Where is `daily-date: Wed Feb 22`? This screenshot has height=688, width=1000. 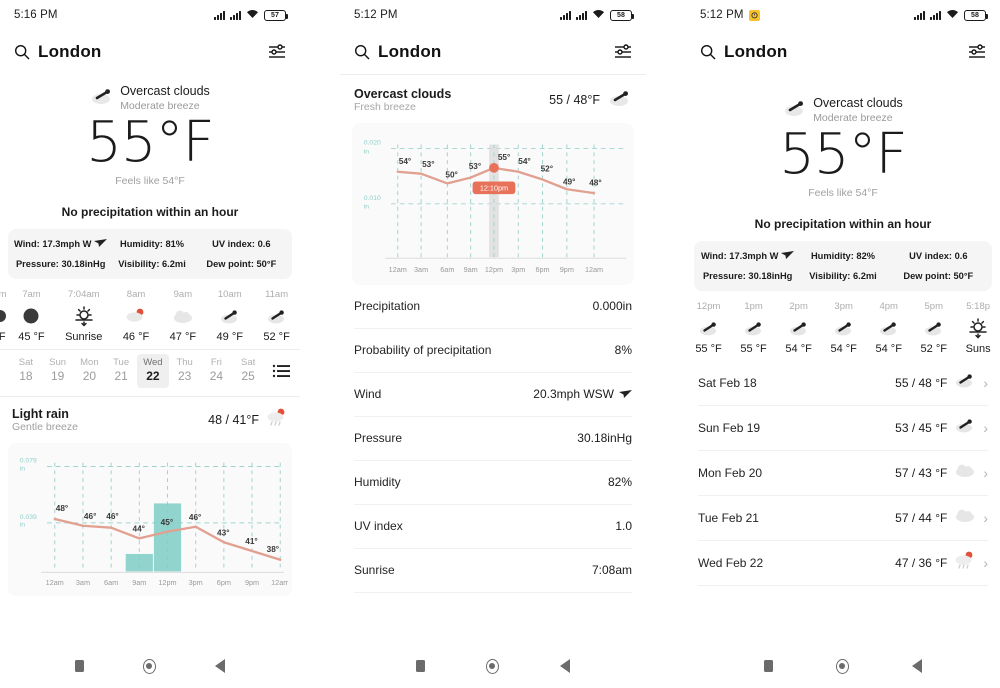
daily-date: Wed Feb 22 is located at coordinates (731, 562).